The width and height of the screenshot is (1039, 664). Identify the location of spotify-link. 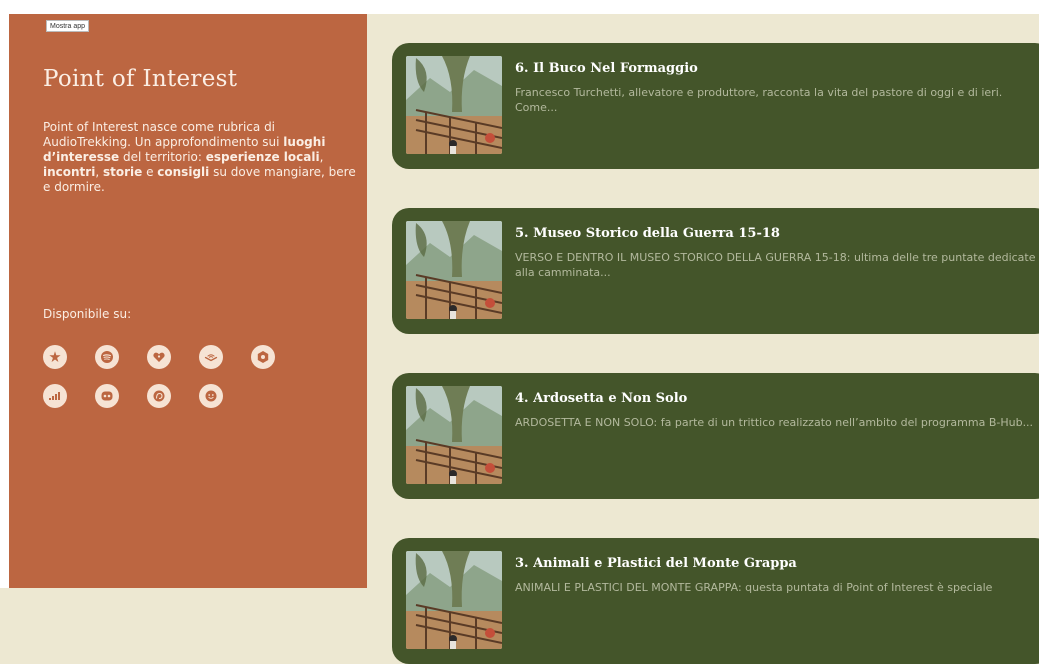
(107, 357).